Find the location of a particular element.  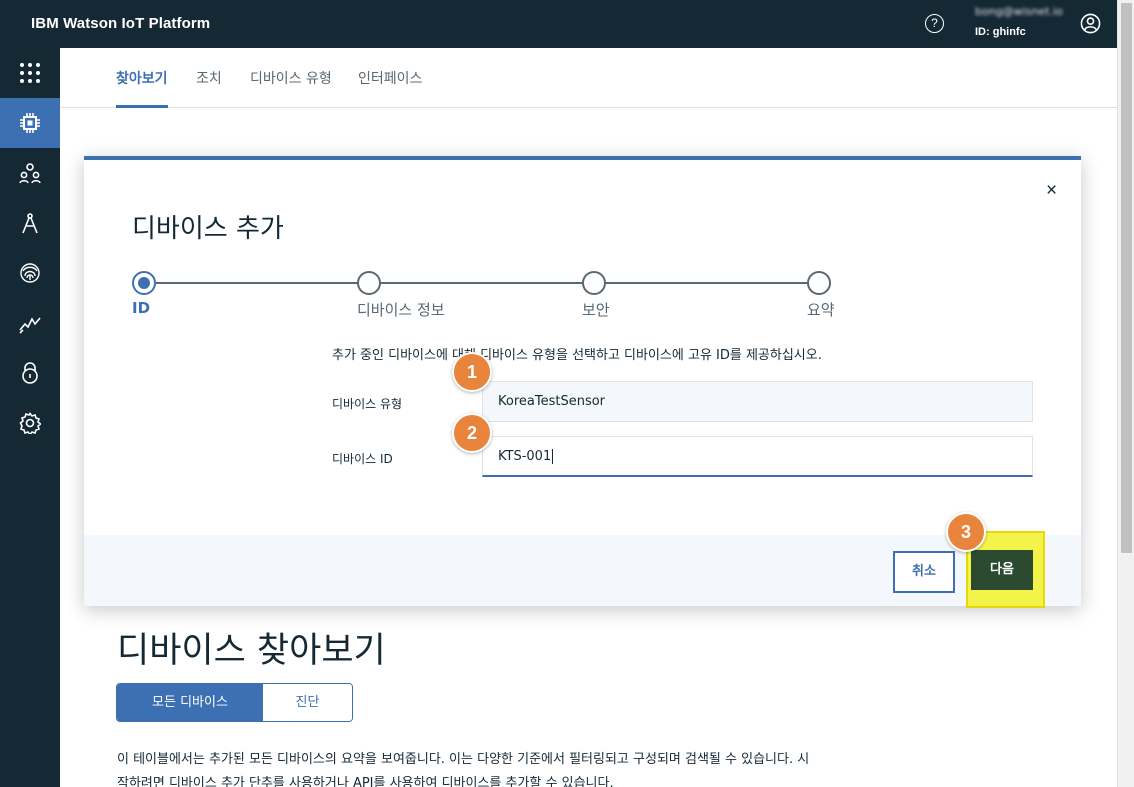

devices-chip-icon is located at coordinates (30, 123).